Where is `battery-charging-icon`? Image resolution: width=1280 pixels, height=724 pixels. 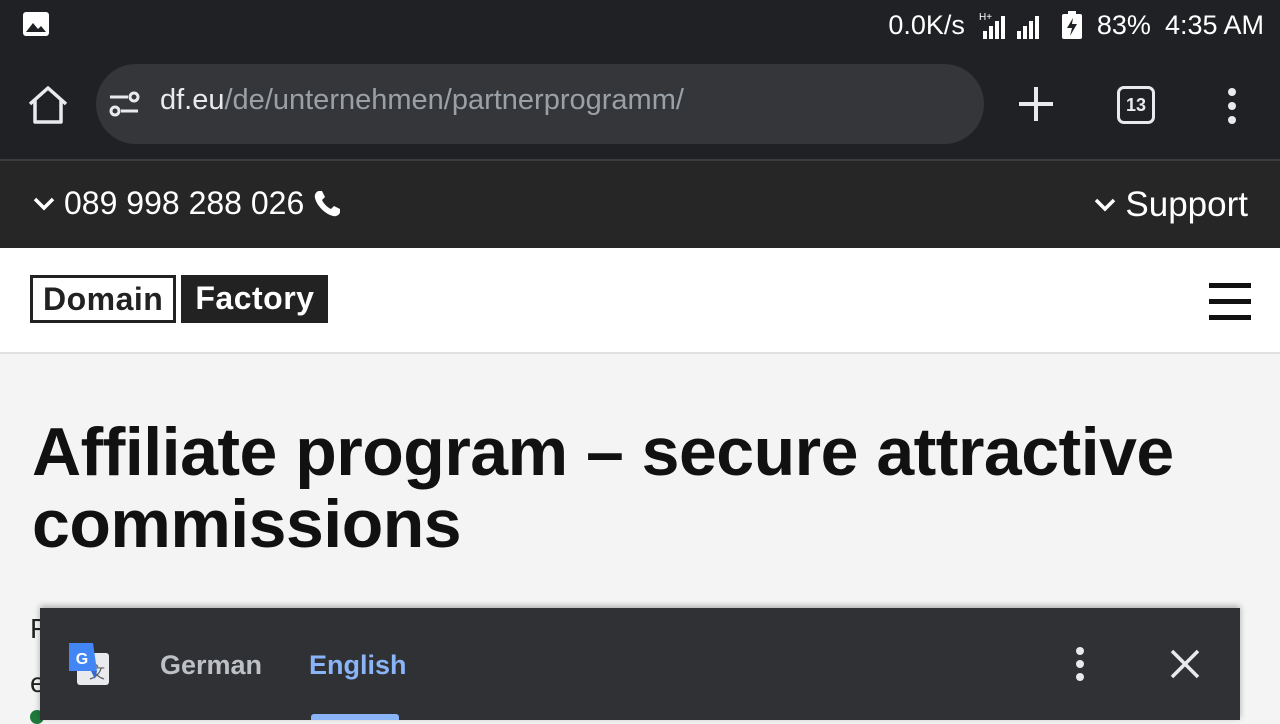 battery-charging-icon is located at coordinates (1071, 25).